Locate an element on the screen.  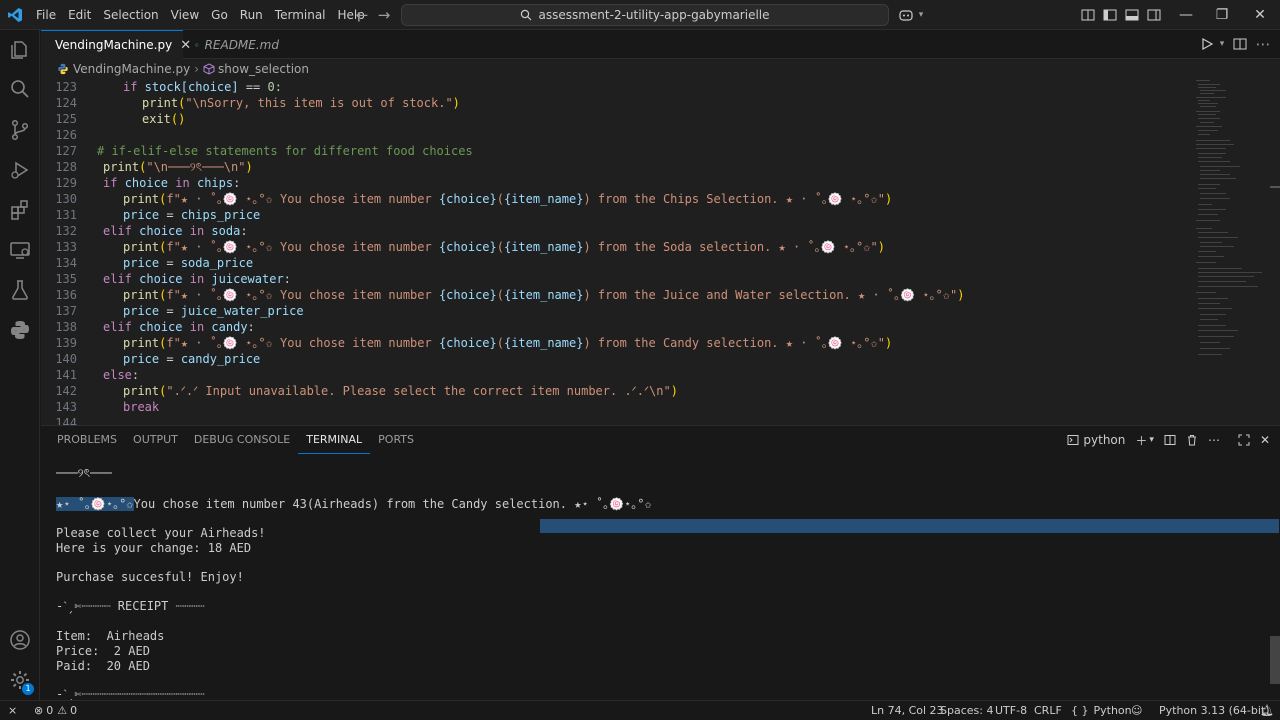
tab-output: OUTPUT is located at coordinates (155, 440).